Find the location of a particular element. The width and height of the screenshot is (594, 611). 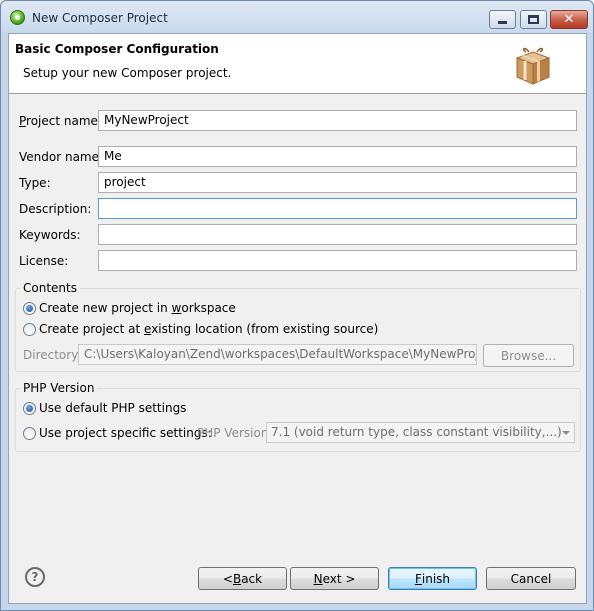

use-default-php-radio is located at coordinates (29, 408).